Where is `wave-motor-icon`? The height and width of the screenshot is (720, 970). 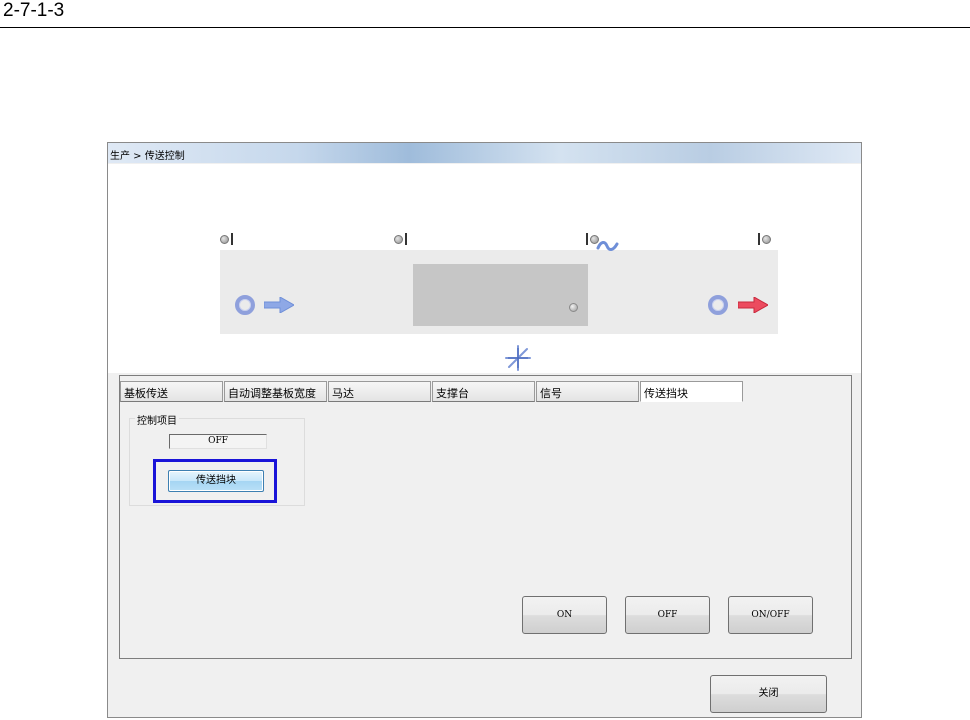
wave-motor-icon is located at coordinates (607, 246).